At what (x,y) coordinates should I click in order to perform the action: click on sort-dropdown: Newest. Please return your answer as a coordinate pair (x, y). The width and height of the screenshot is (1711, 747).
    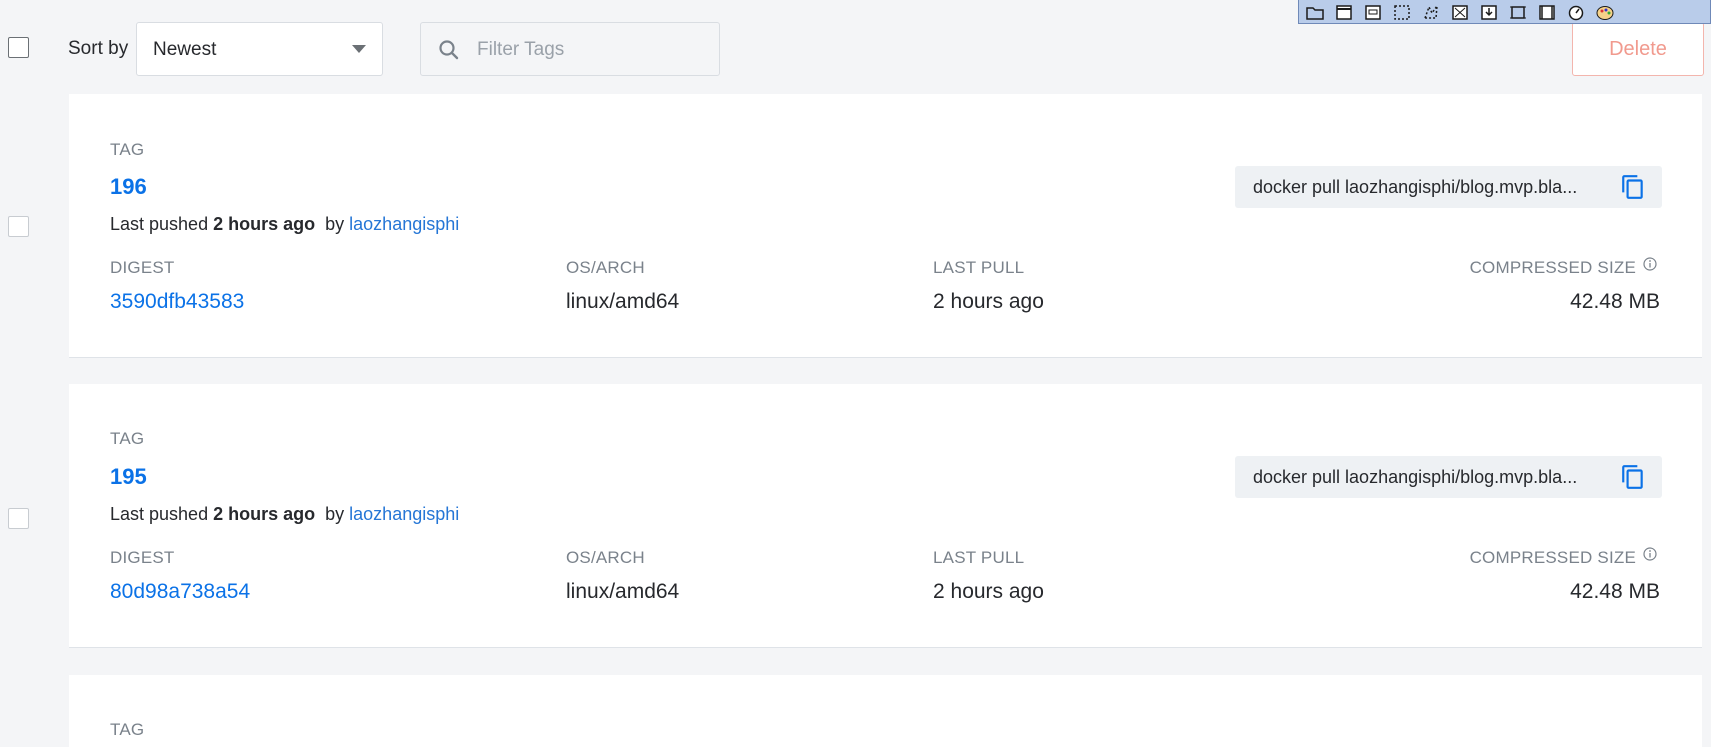
    Looking at the image, I should click on (259, 49).